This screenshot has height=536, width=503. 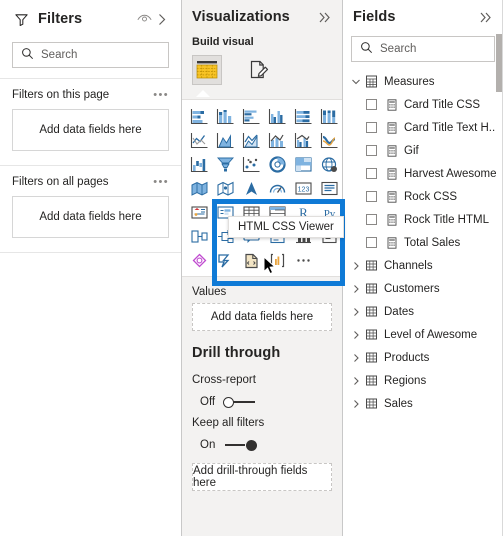 What do you see at coordinates (270, 267) in the screenshot?
I see `mouse-cursor-icon` at bounding box center [270, 267].